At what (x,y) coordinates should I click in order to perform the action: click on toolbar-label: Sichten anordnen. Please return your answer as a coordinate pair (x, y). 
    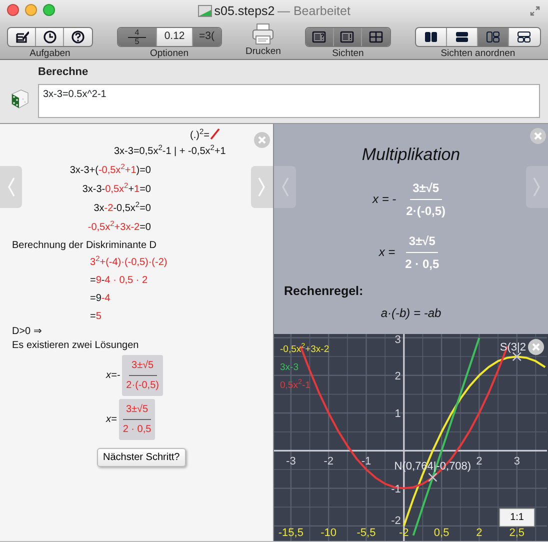
    Looking at the image, I should click on (478, 53).